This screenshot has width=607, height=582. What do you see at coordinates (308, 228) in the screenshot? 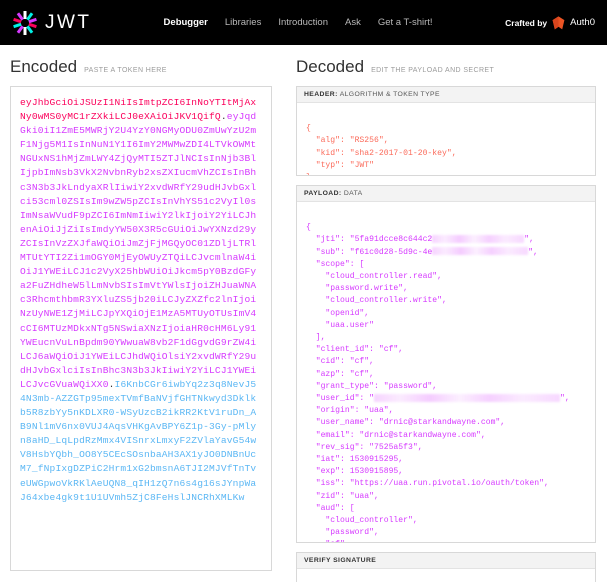
I see `payload-line-open: {` at bounding box center [308, 228].